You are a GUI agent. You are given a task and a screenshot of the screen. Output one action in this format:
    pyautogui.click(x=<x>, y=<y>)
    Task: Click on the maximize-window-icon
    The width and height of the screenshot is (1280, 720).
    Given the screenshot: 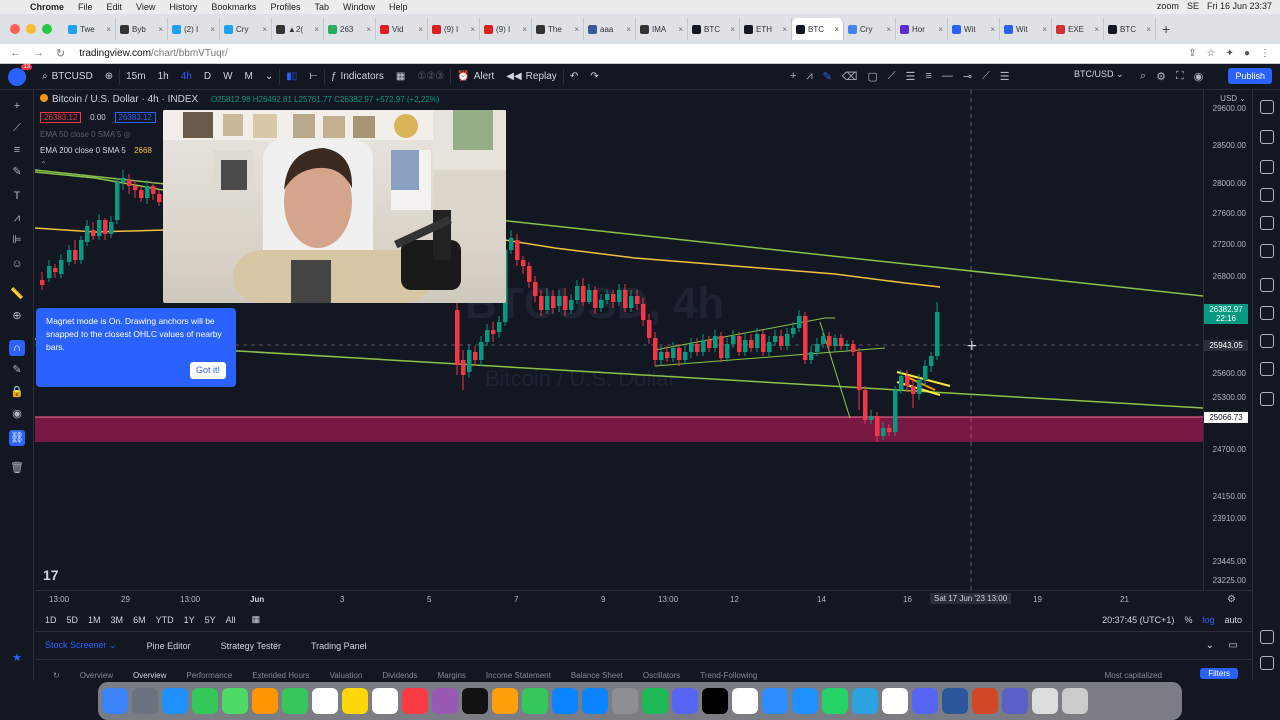 What is the action you would take?
    pyautogui.click(x=47, y=29)
    